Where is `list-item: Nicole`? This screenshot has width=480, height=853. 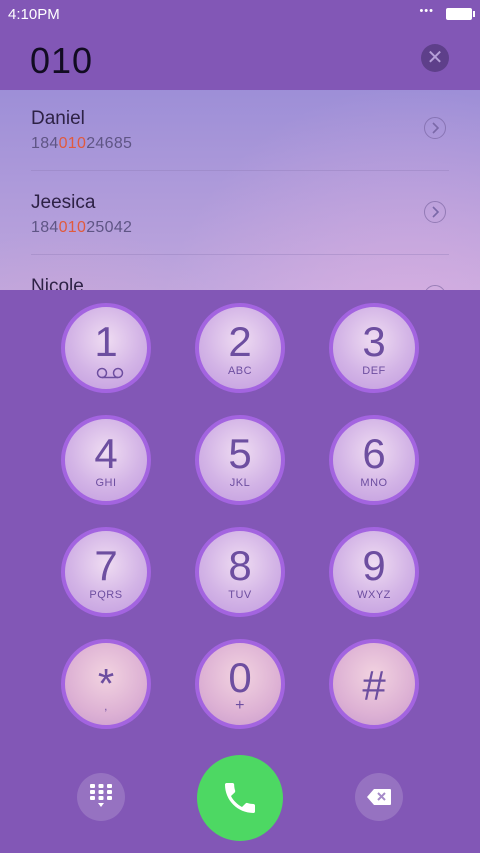
list-item: Nicole is located at coordinates (240, 274).